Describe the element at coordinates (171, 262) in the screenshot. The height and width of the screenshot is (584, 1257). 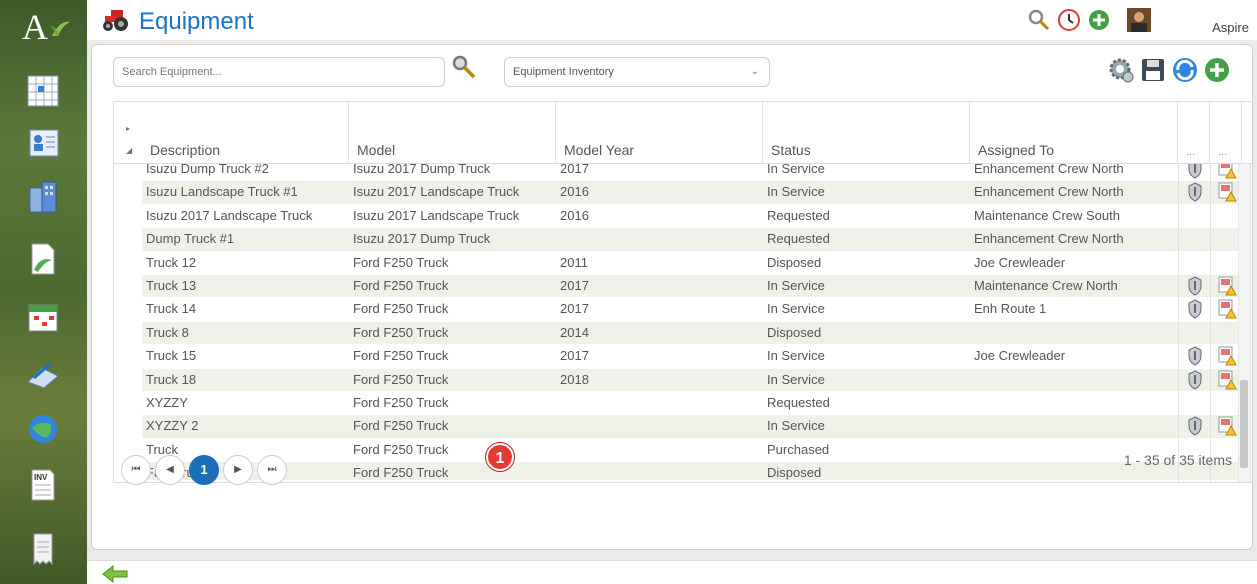
I see `cell-description: Truck 12` at that location.